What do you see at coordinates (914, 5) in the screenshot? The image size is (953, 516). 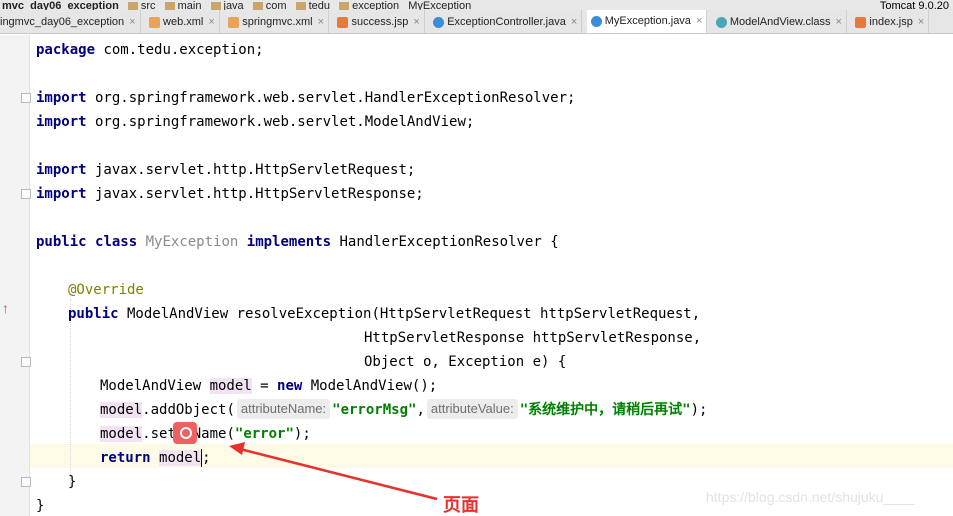 I see `run-config-label: Tomcat 9.0.20` at bounding box center [914, 5].